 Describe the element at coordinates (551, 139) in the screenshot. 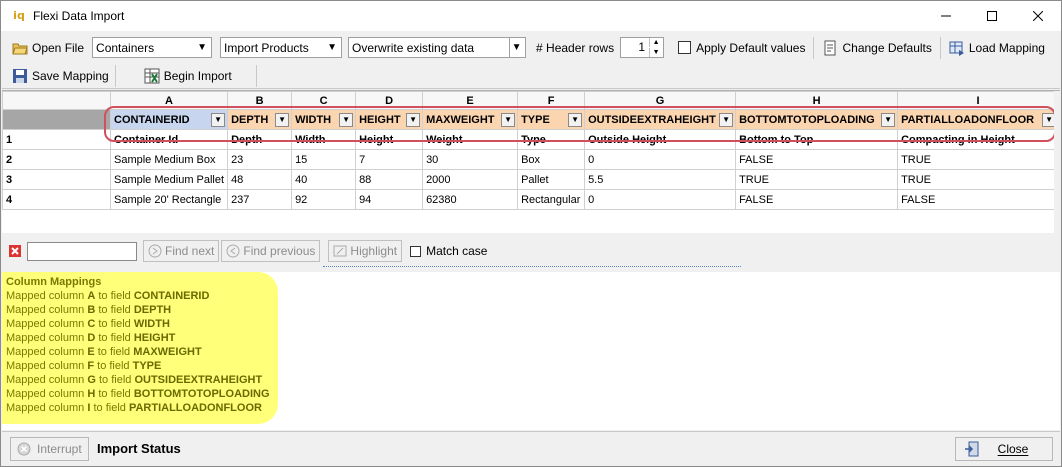

I see `table-cell: Type` at that location.